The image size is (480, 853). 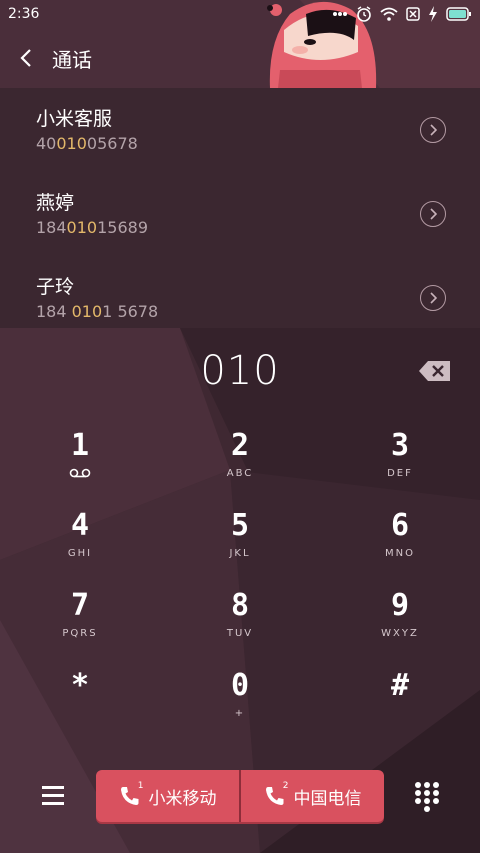 I want to click on hide-dialpad-button, so click(x=427, y=796).